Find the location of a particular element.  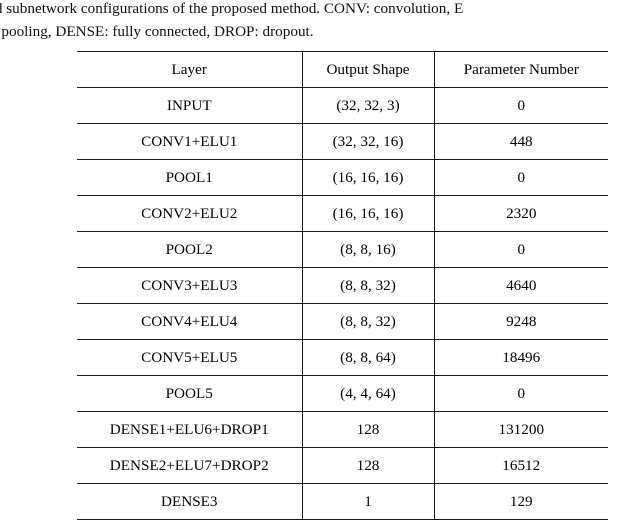

table-row: CONV2+ELU2 (16, 16, 16) 2320 is located at coordinates (342, 213).